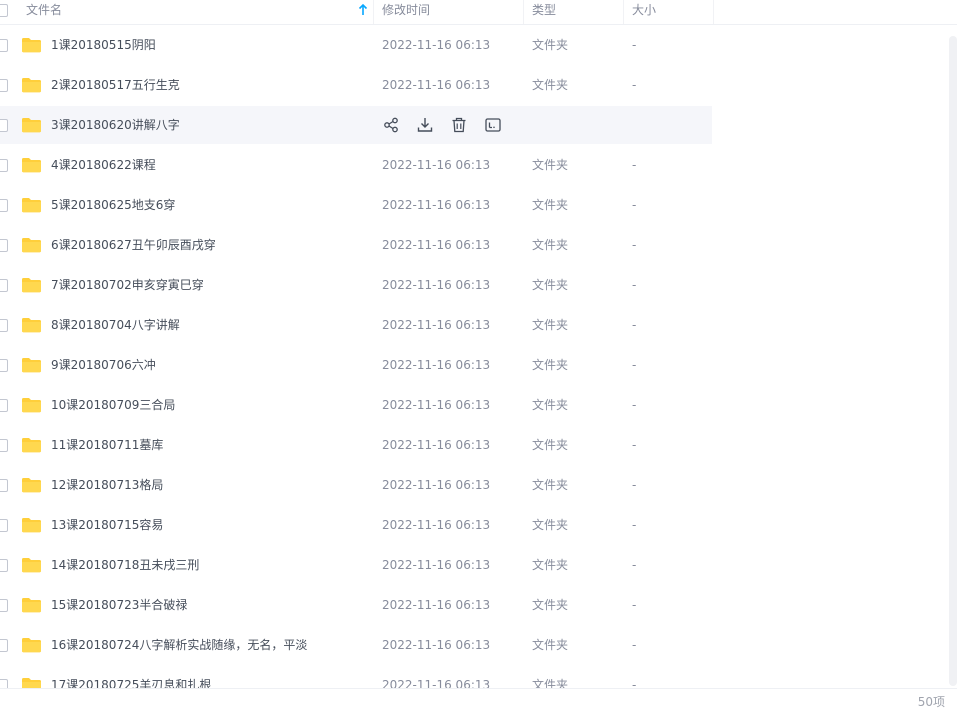  I want to click on file-row: 12课20180713格局 2022-11-16 06:13 文件夹 -, so click(356, 485).